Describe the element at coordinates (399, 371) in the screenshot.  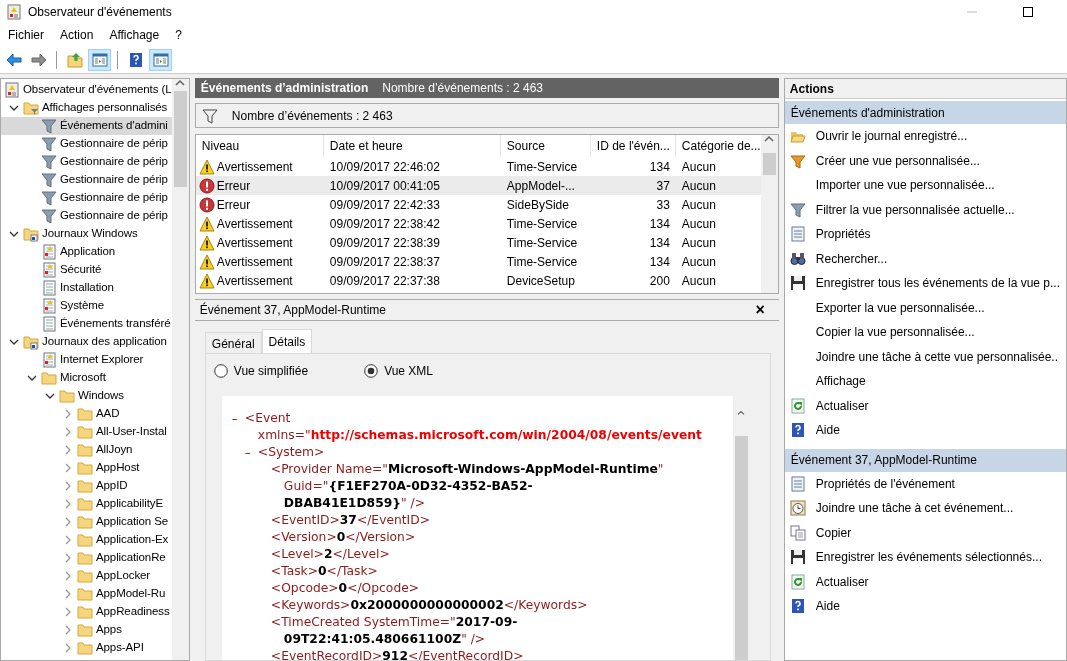
I see `radio-option: Vue XML` at that location.